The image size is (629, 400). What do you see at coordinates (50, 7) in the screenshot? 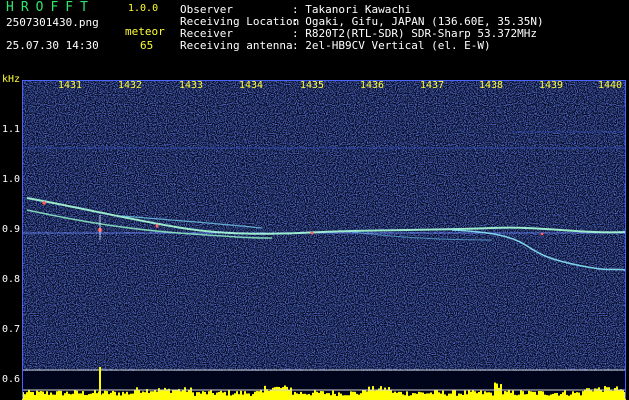
I see `app-logo: HROFFT` at bounding box center [50, 7].